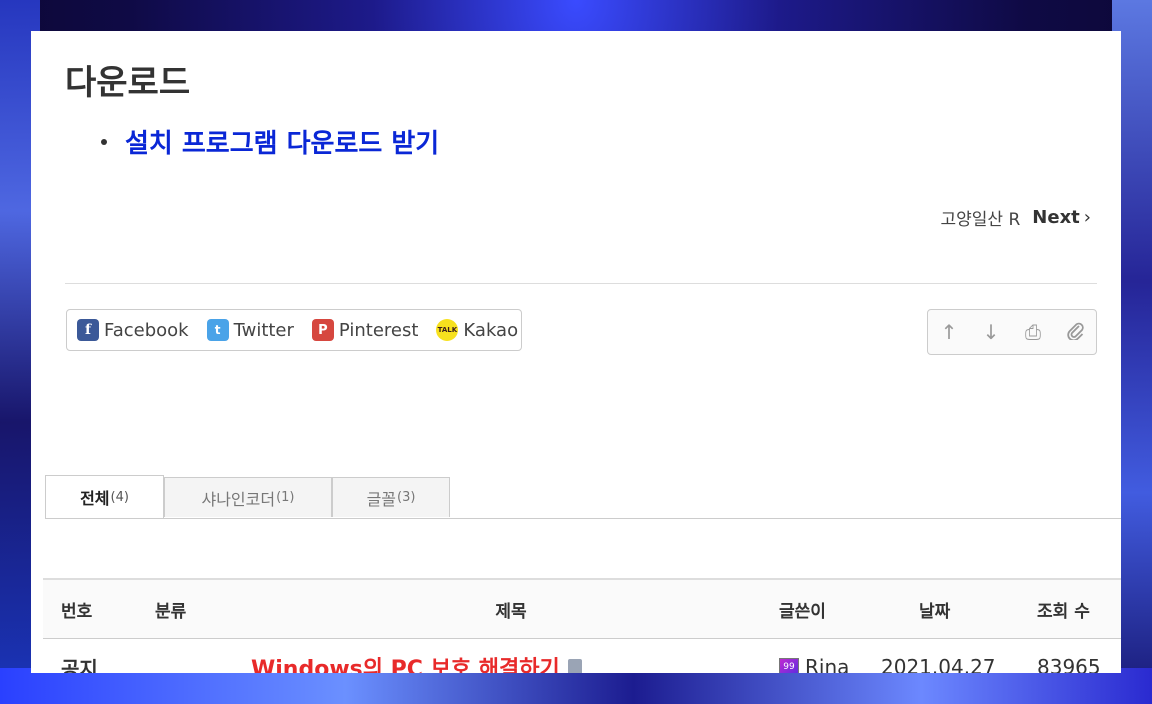  Describe the element at coordinates (378, 330) in the screenshot. I see `share-label: Pinterest` at that location.